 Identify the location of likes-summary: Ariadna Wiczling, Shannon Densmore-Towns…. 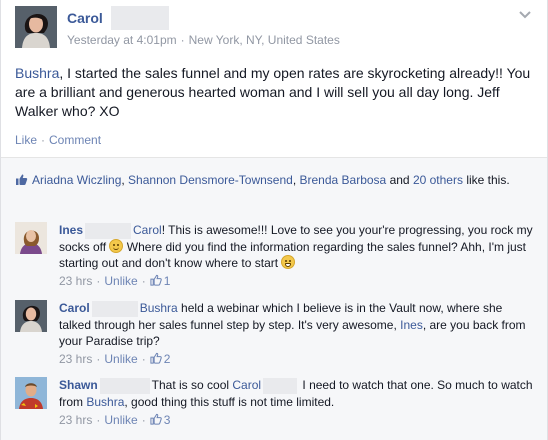
(274, 184).